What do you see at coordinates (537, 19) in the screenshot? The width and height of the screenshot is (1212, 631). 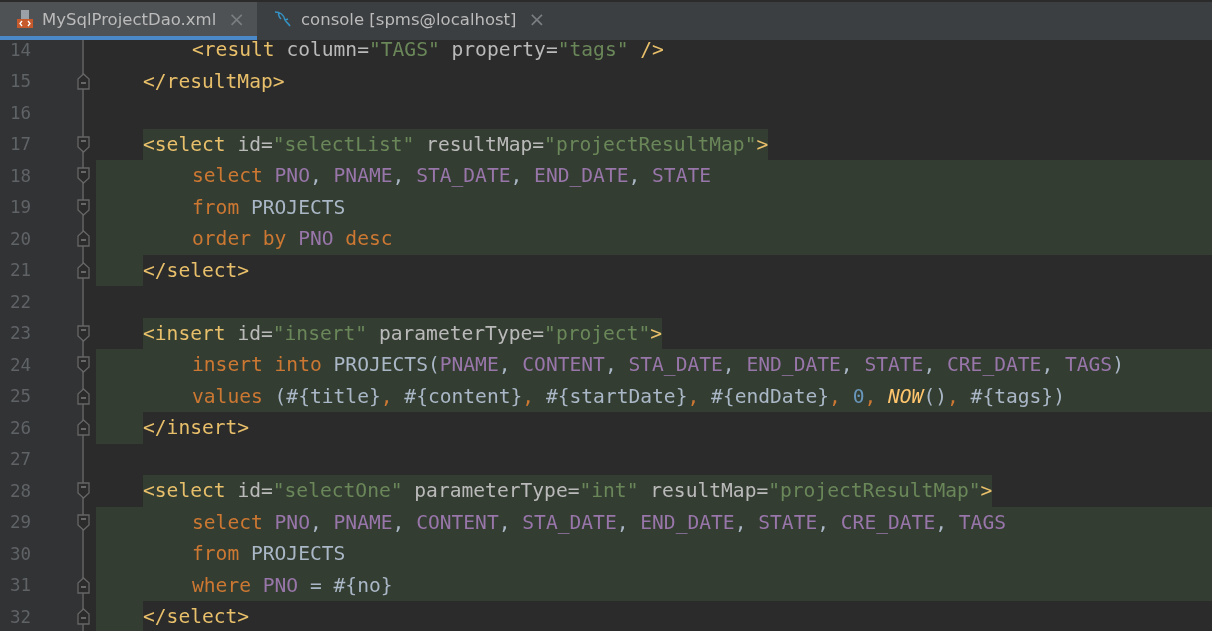 I see `close-button: ×` at bounding box center [537, 19].